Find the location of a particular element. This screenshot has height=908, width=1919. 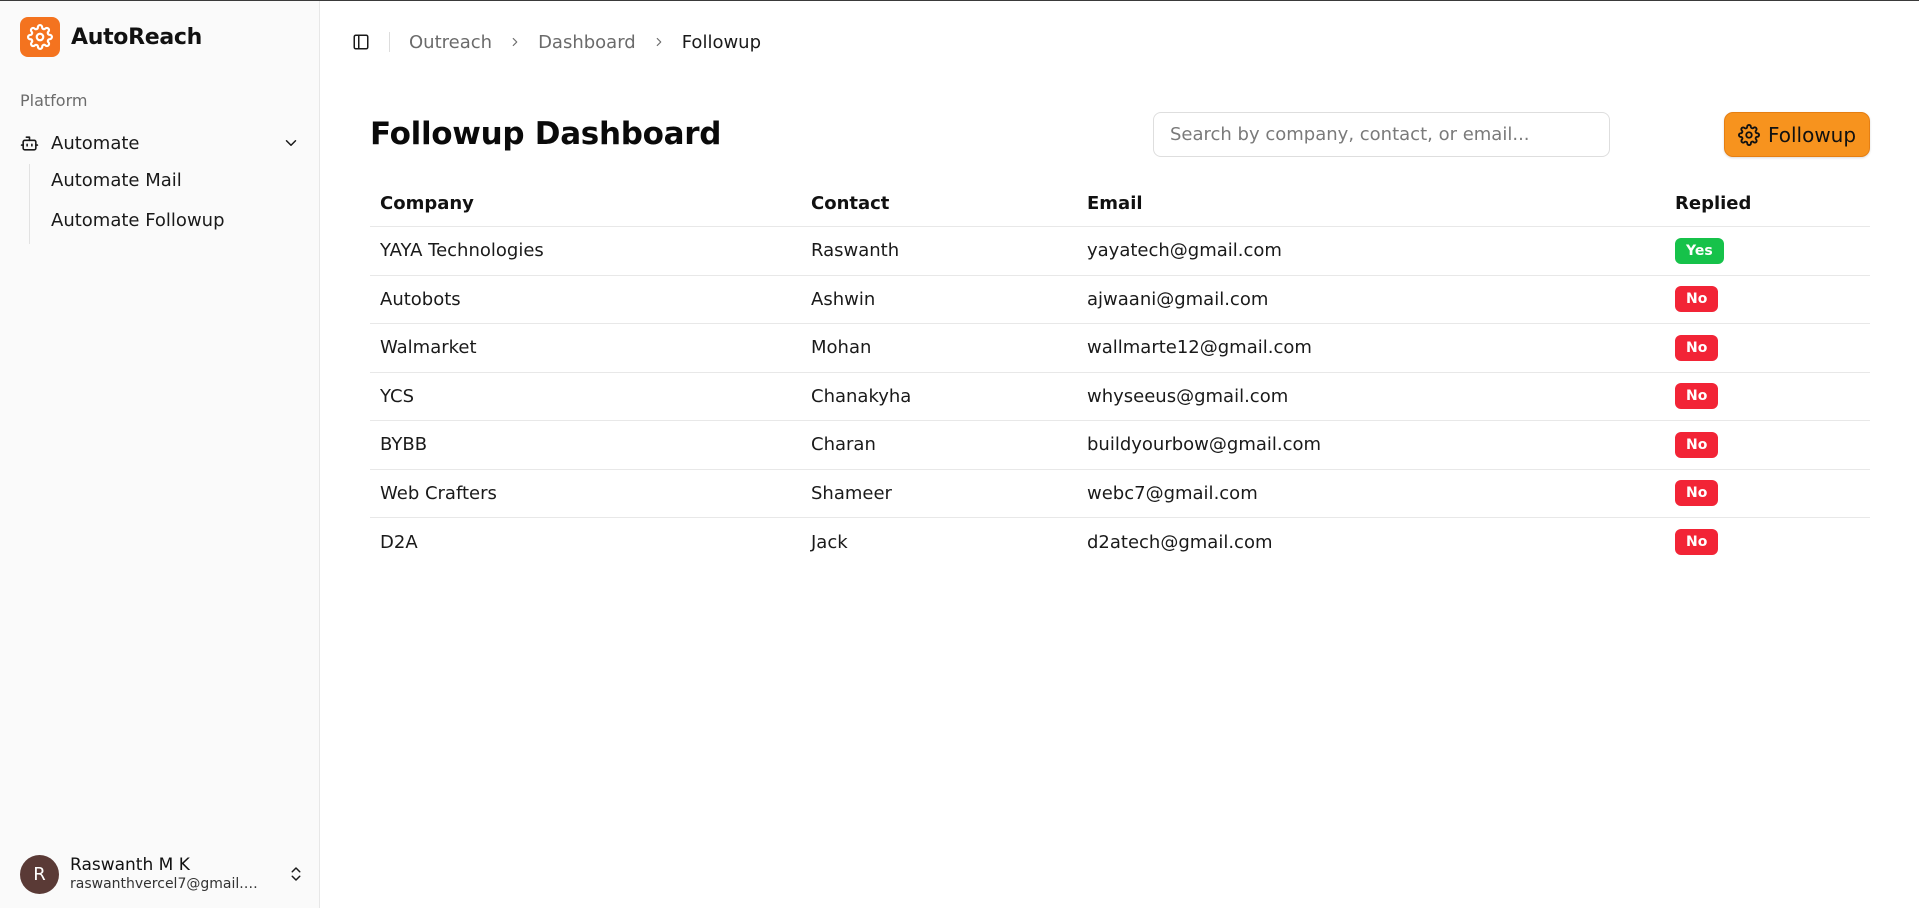

cell-company: D2A is located at coordinates (399, 542).